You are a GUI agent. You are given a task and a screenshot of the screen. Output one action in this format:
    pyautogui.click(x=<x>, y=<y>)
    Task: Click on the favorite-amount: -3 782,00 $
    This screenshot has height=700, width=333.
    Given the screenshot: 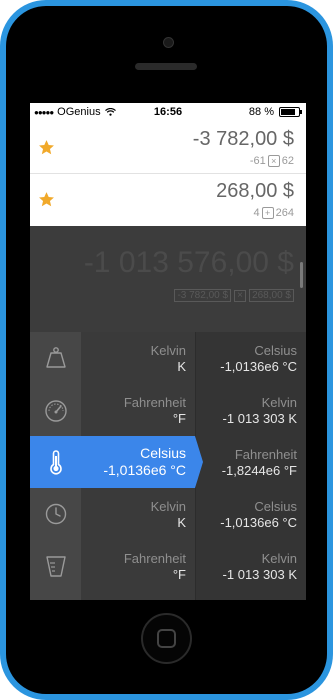 What is the action you would take?
    pyautogui.click(x=243, y=139)
    